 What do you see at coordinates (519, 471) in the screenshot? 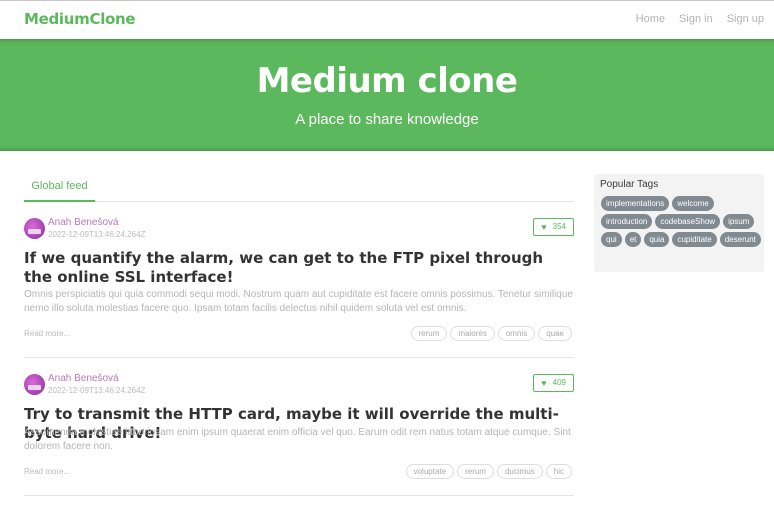
I see `article-tag: ducimus` at bounding box center [519, 471].